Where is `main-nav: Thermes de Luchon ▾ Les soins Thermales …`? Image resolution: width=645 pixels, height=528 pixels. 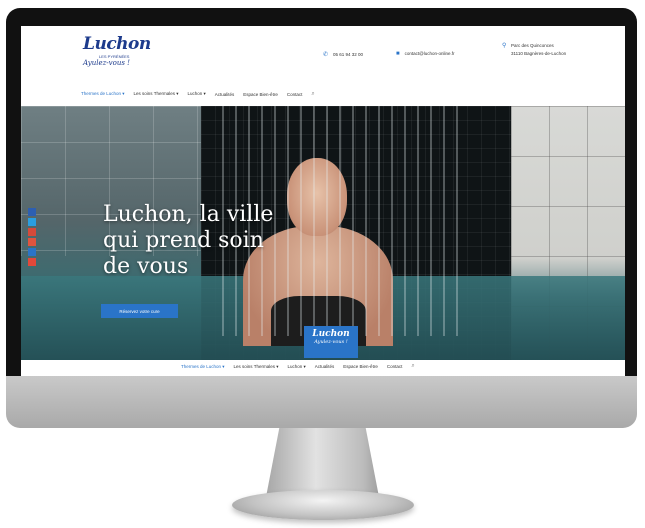
main-nav: Thermes de Luchon ▾ Les soins Thermales … is located at coordinates (198, 94).